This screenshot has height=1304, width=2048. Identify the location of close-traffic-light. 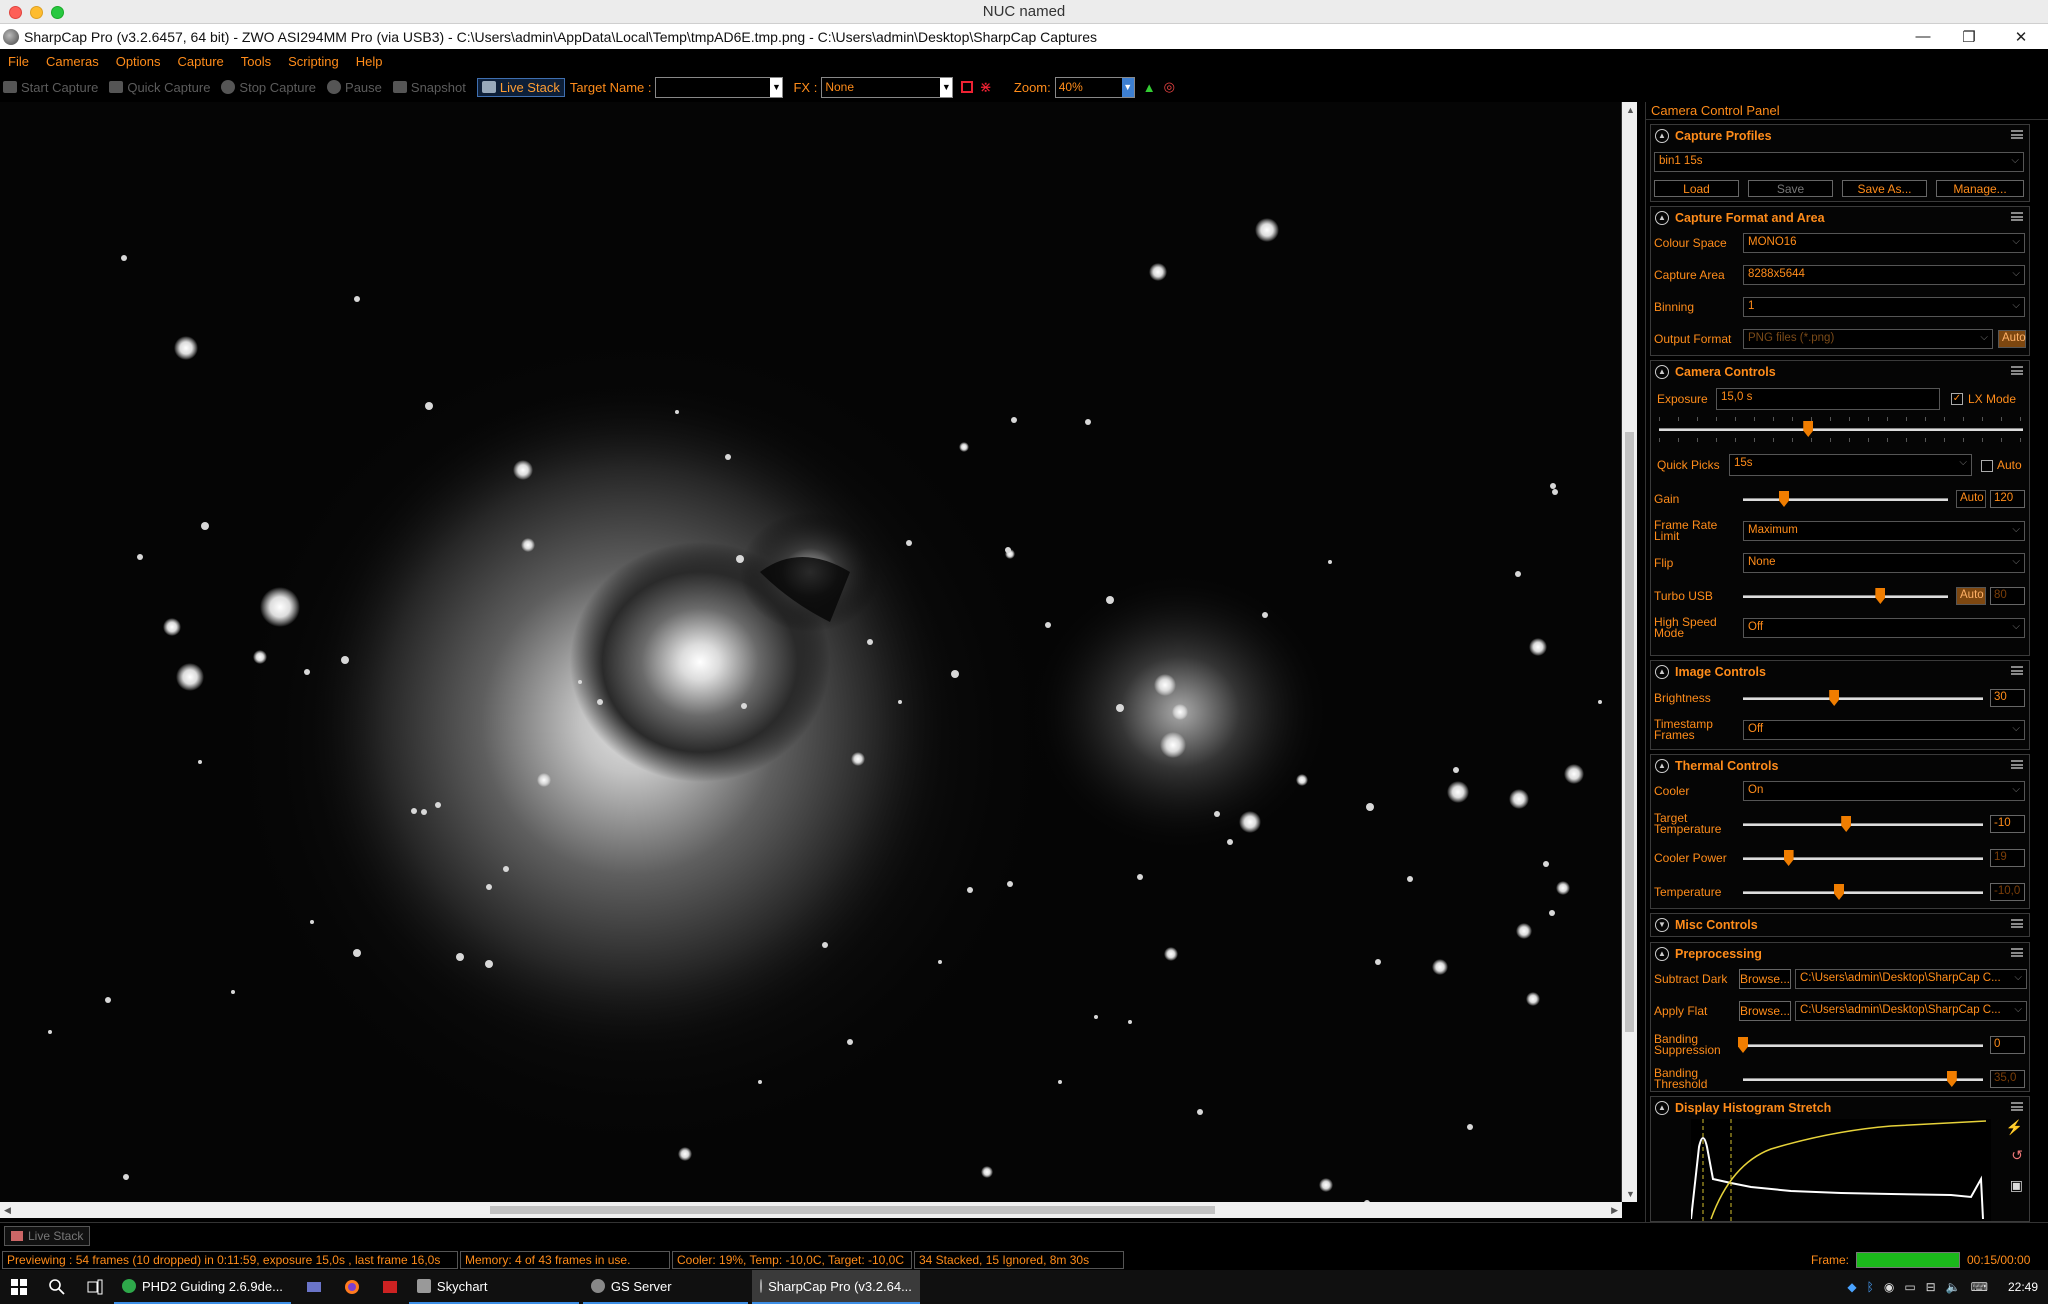
(15, 12).